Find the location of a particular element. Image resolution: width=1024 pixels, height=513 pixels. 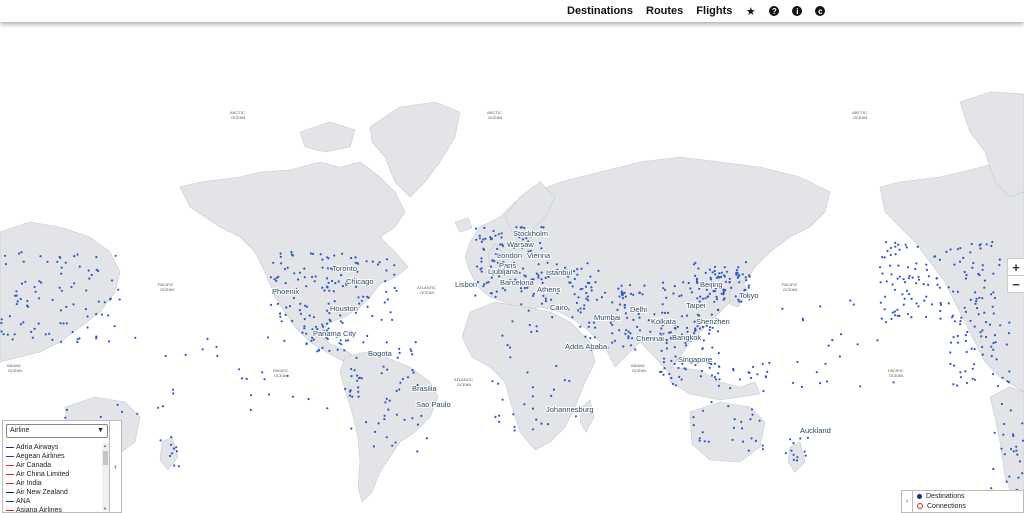

nav-routes: Routes is located at coordinates (664, 11).